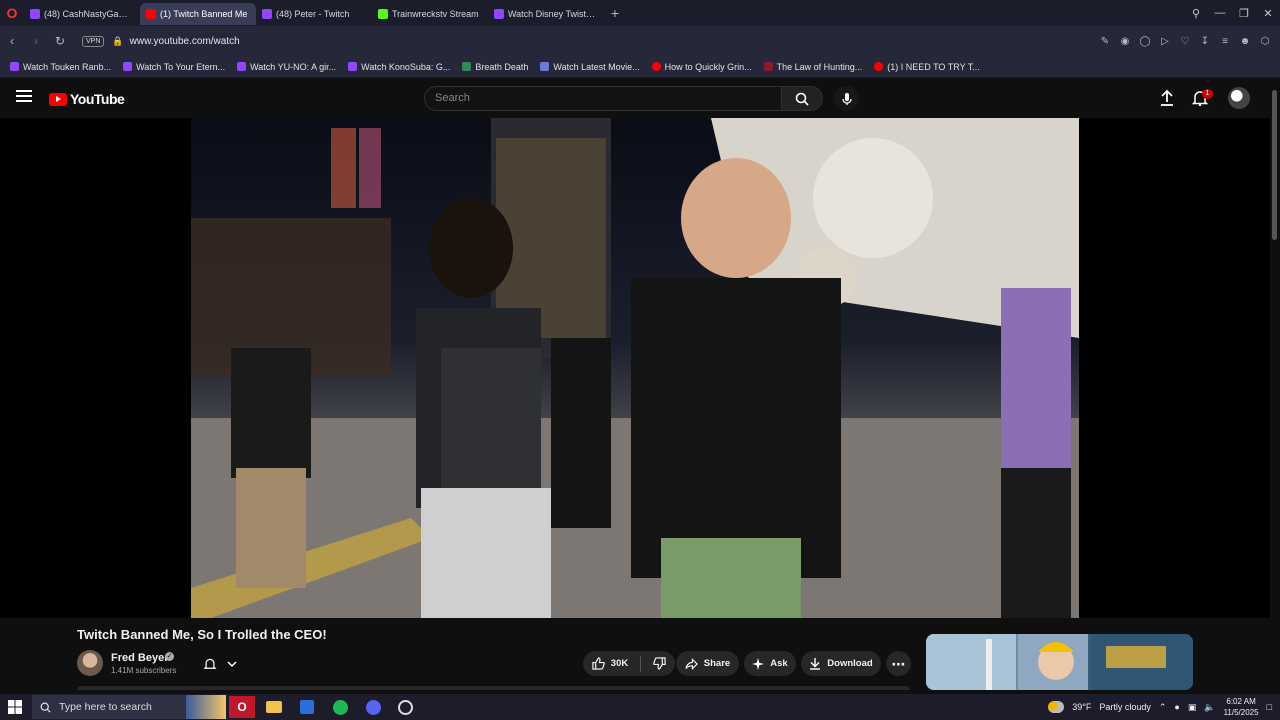 This screenshot has width=1280, height=720. What do you see at coordinates (1244, 13) in the screenshot?
I see `maximize-icon: ❐` at bounding box center [1244, 13].